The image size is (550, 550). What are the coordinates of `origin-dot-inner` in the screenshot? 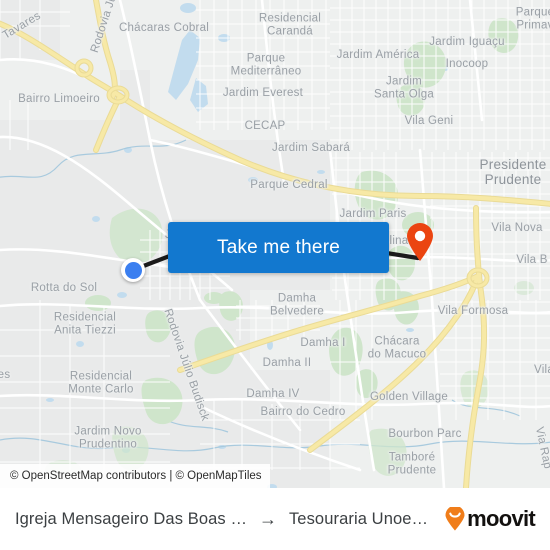 It's located at (133, 270).